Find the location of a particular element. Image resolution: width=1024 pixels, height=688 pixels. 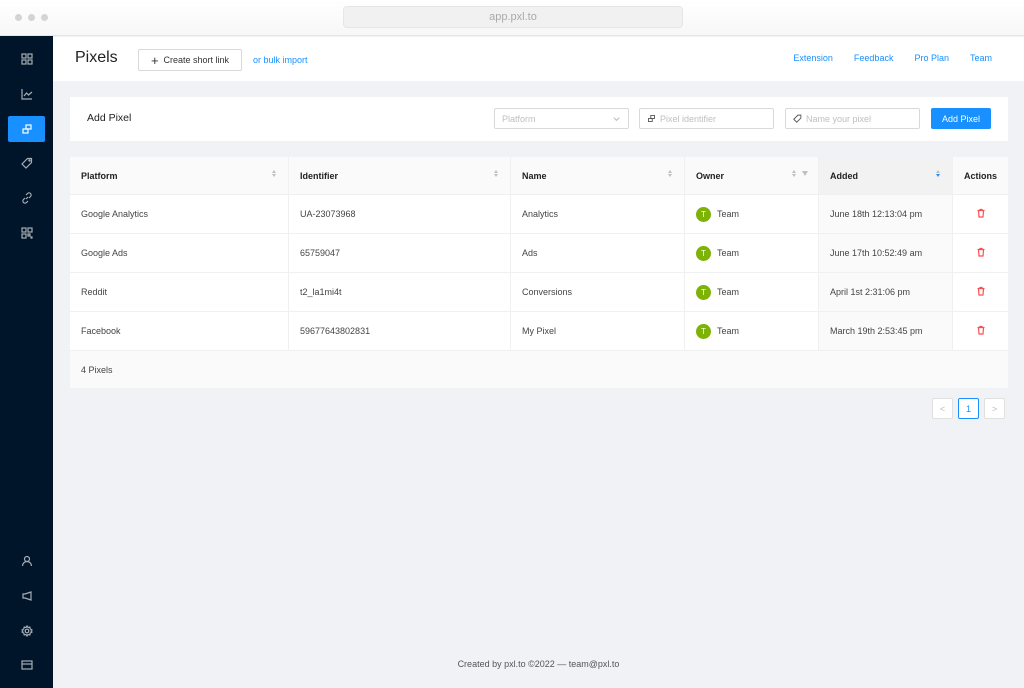

column-label: Owner is located at coordinates (710, 175).